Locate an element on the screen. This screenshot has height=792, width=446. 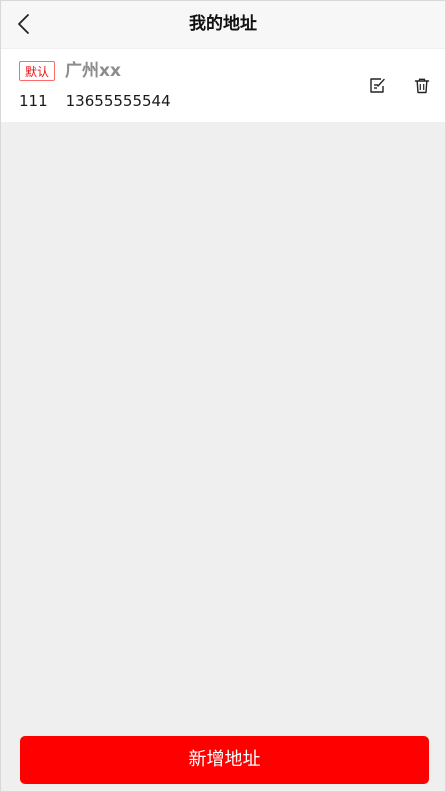
address-text: 广州xx is located at coordinates (93, 71).